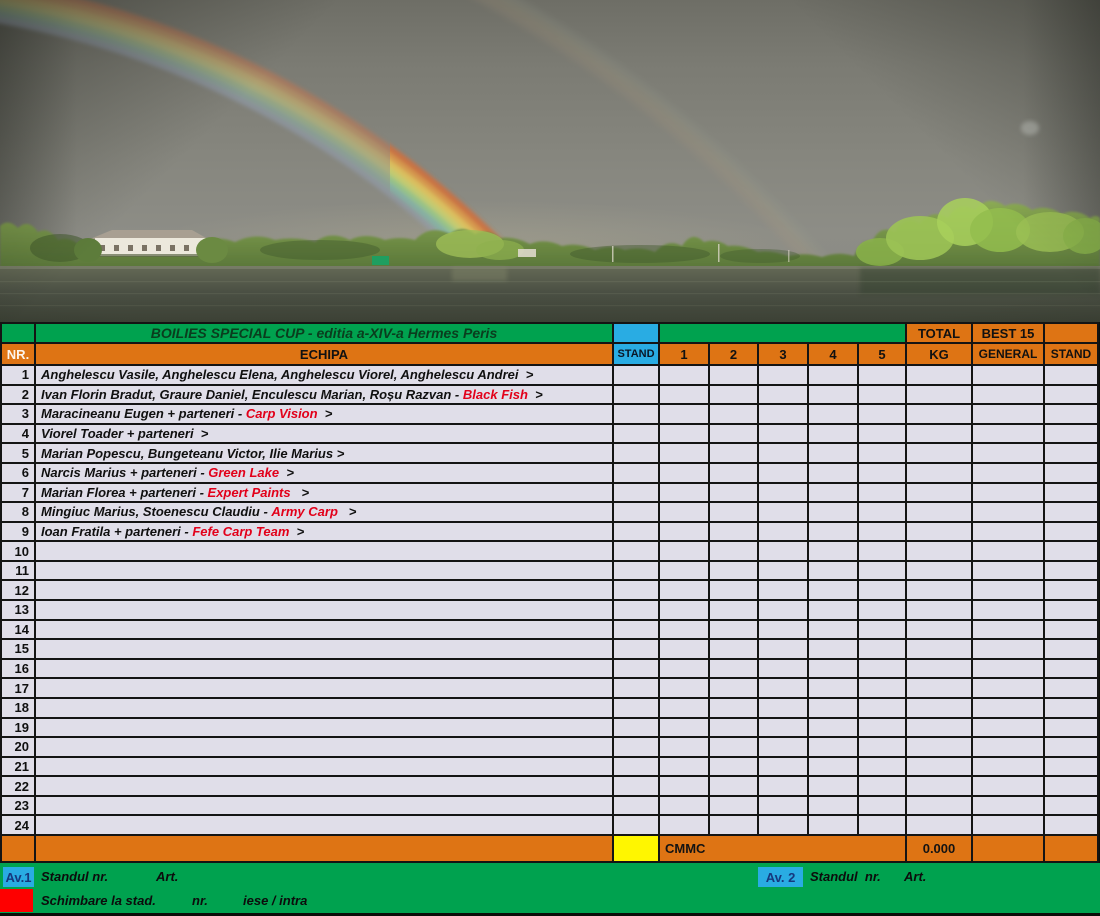  I want to click on cell-blue-blank, so click(637, 333).